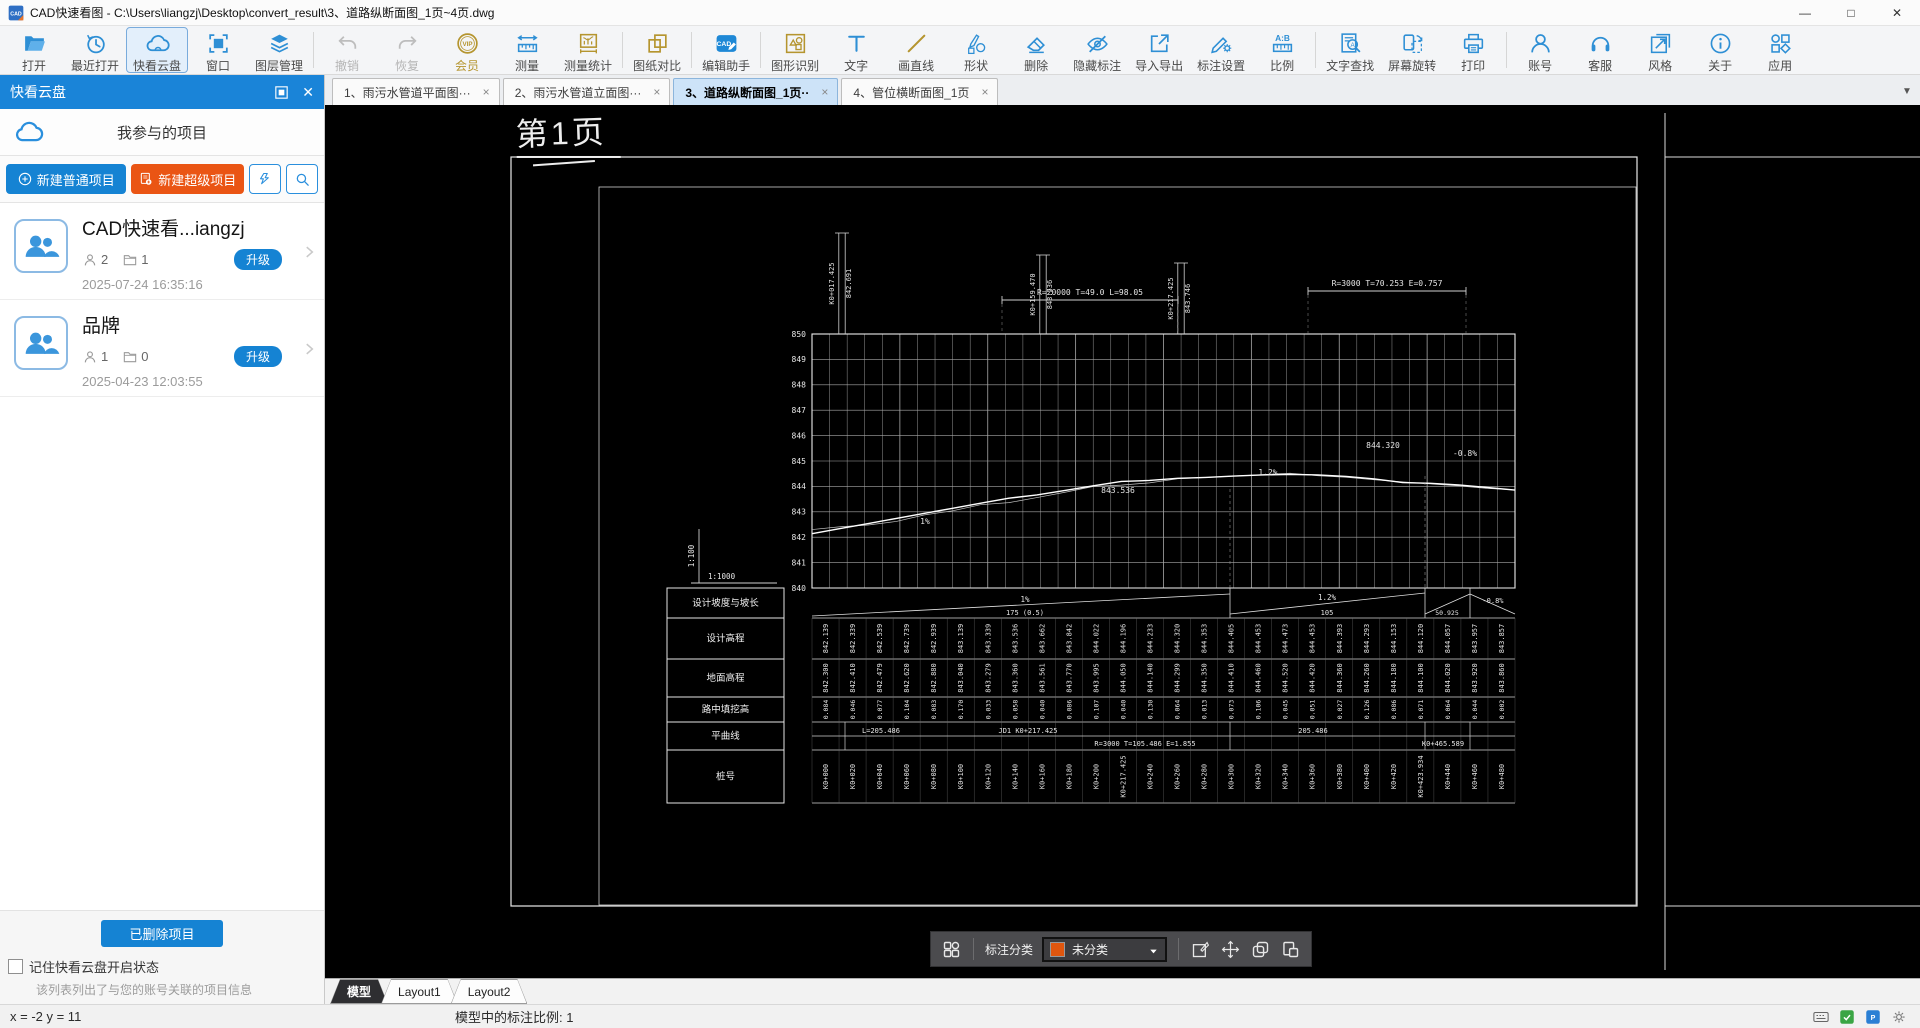  I want to click on document-tab-label: 3、道路纵断面图_1页··, so click(747, 92).